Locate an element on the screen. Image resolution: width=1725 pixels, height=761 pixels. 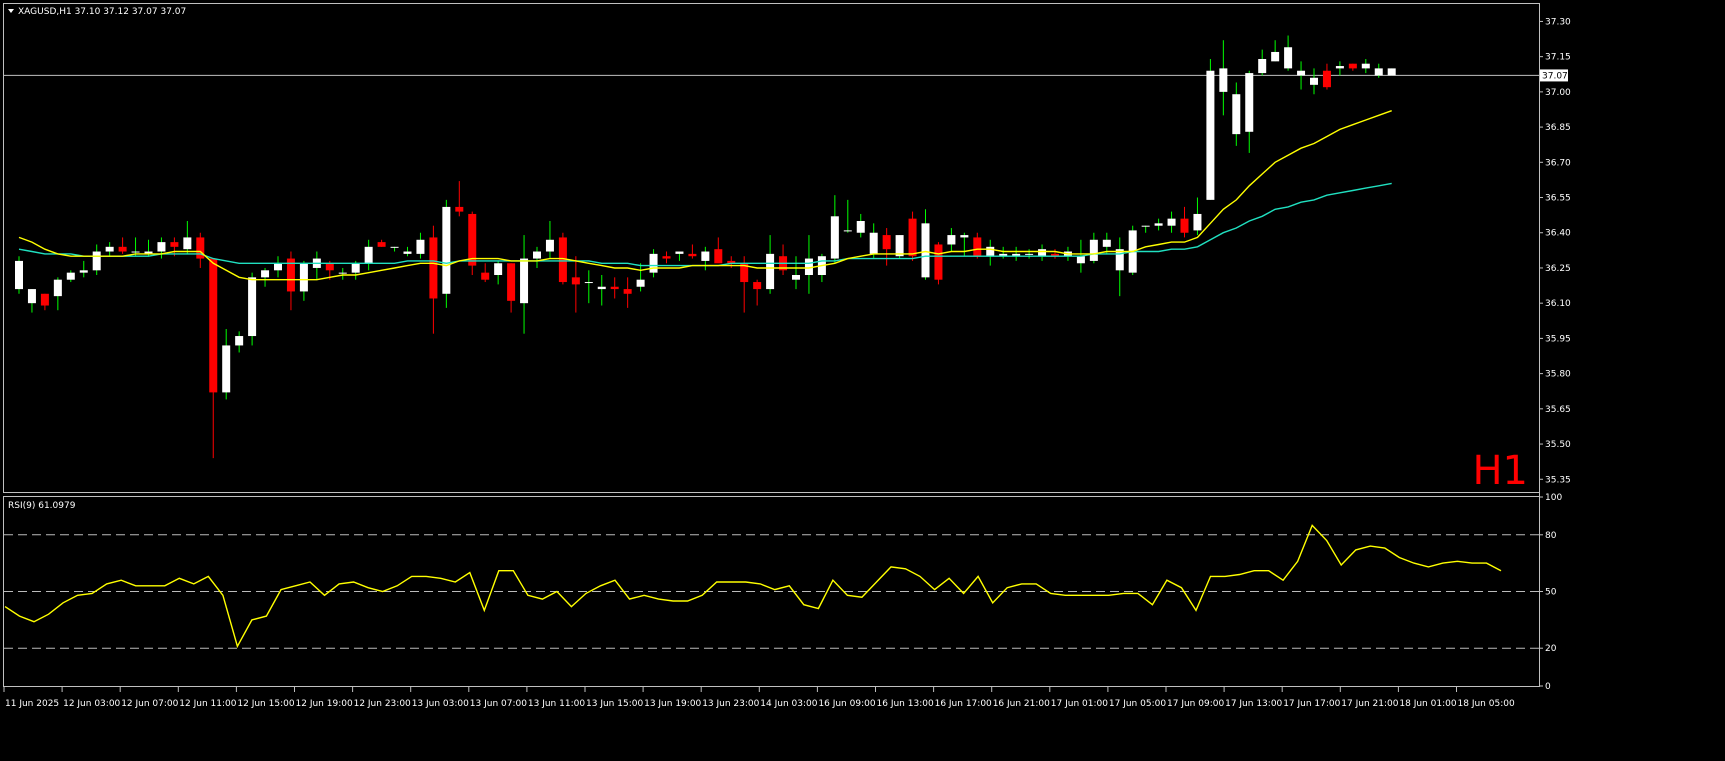
time-tick-label: 16 Jun 13:00 is located at coordinates (905, 704).